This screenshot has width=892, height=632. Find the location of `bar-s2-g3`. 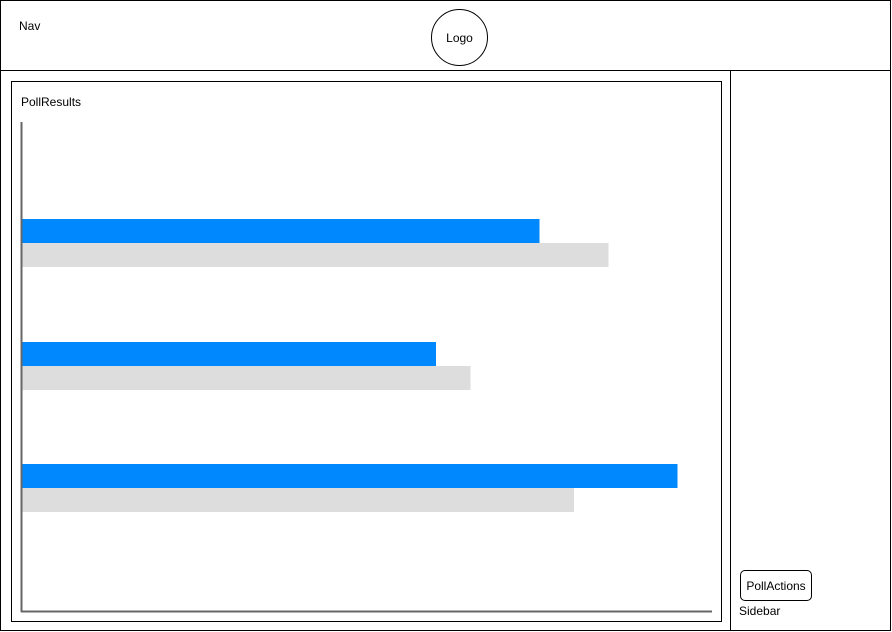

bar-s2-g3 is located at coordinates (298, 500).